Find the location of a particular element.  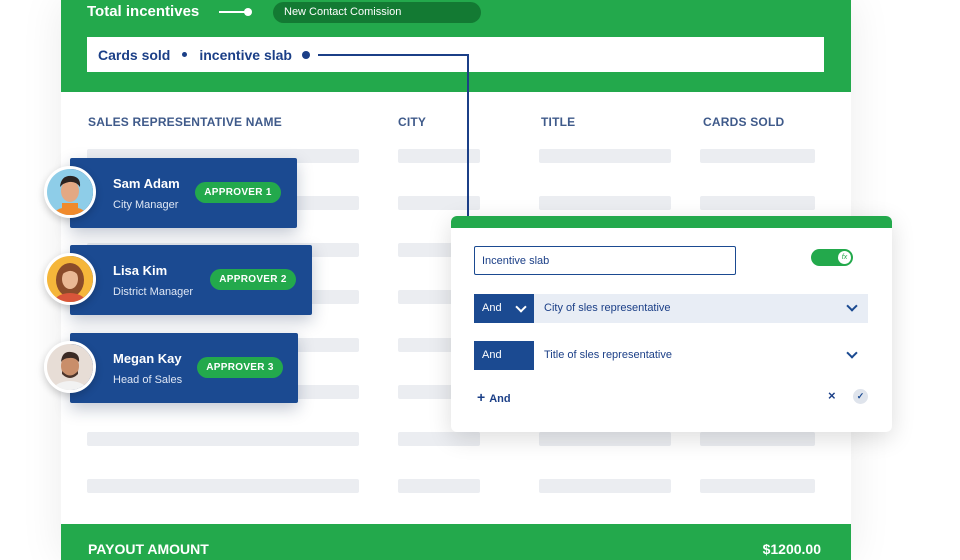

column-header-title: TITLE is located at coordinates (558, 122).